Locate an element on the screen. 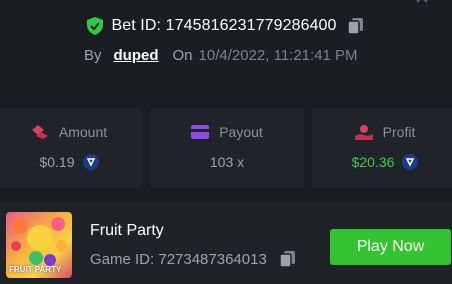  payout-card: Payout 103 x is located at coordinates (227, 148).